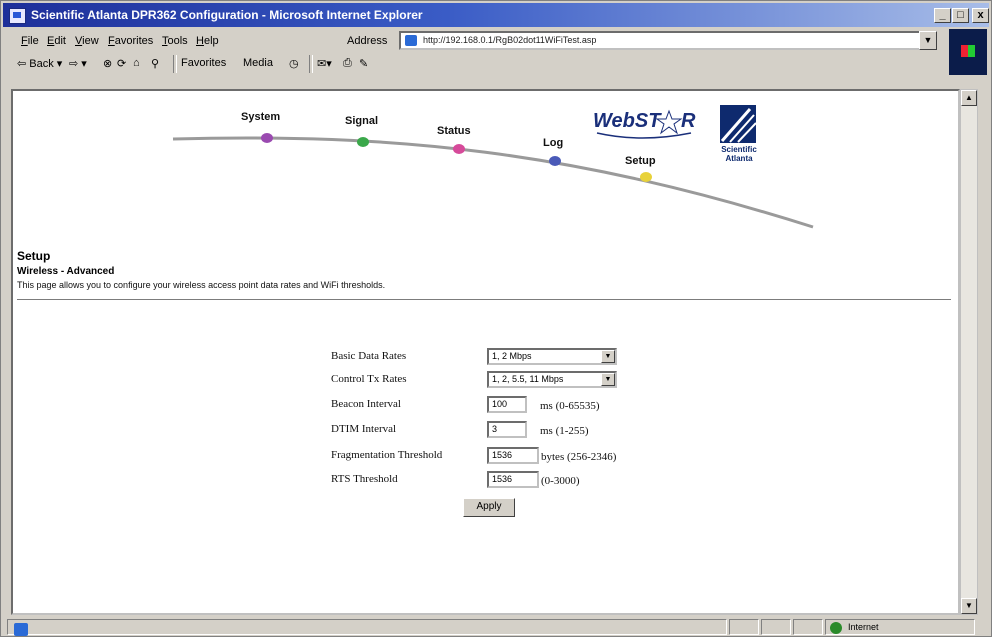 This screenshot has width=992, height=637. Describe the element at coordinates (555, 161) in the screenshot. I see `nav-dot-log` at that location.